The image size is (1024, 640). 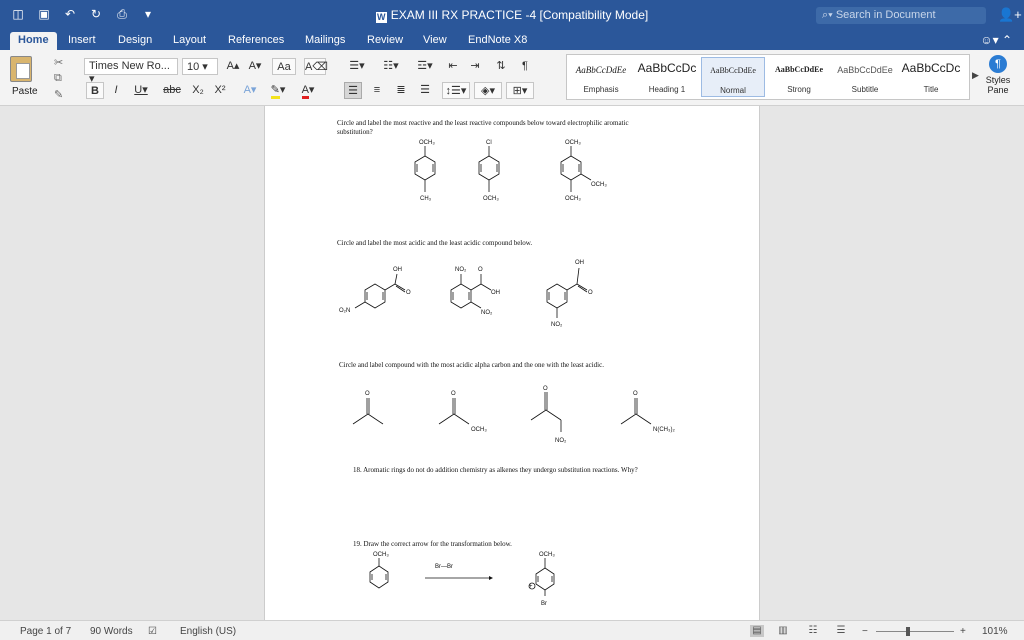 I want to click on zoom-in-icon: +, so click(x=963, y=631).